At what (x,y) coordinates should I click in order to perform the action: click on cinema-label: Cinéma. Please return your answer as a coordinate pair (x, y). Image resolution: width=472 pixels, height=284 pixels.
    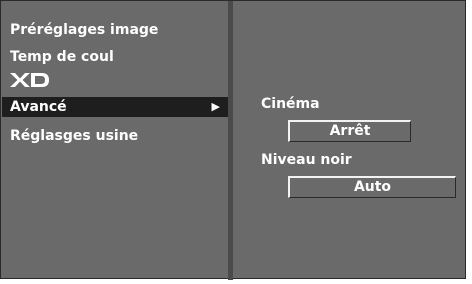
    Looking at the image, I should click on (290, 104).